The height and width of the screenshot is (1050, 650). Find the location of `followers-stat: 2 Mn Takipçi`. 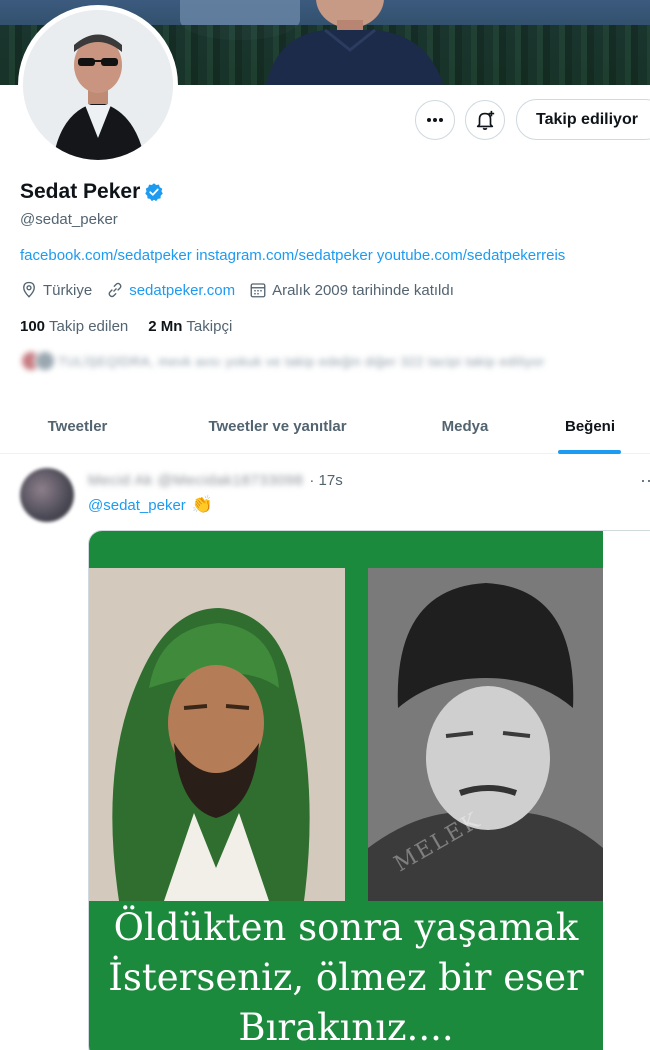

followers-stat: 2 Mn Takipçi is located at coordinates (190, 326).